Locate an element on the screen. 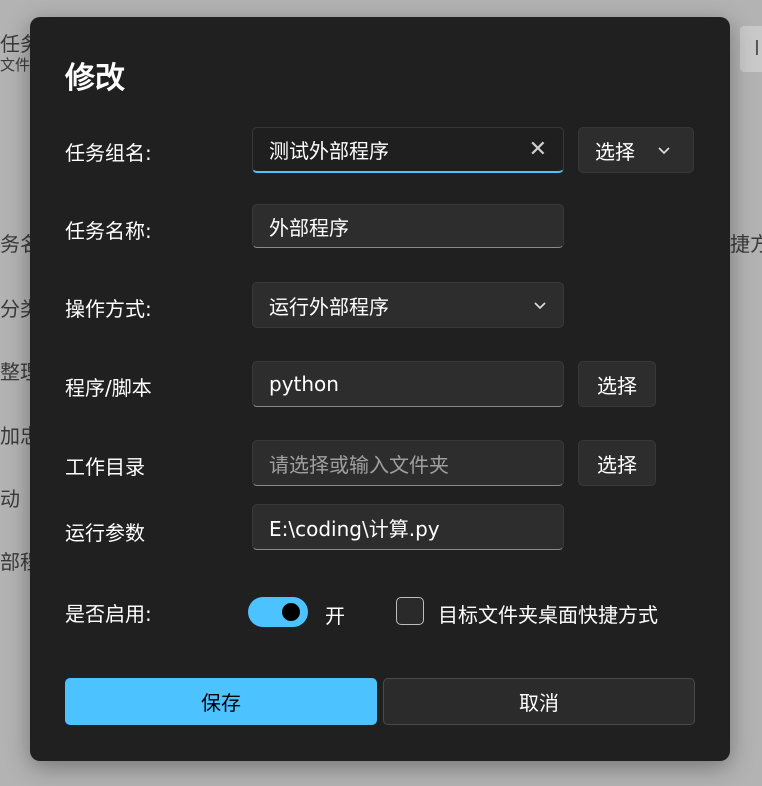  background-button-text: I is located at coordinates (757, 48).